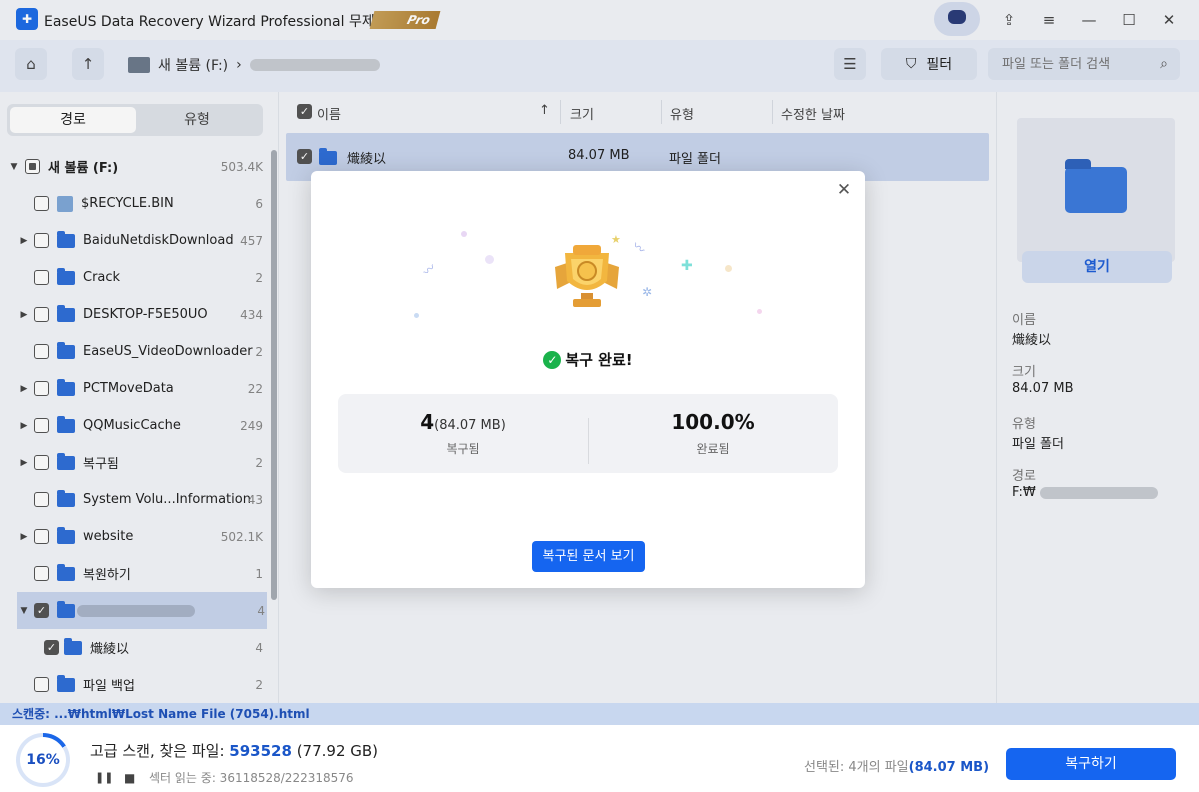 The height and width of the screenshot is (792, 1199). Describe the element at coordinates (260, 751) in the screenshot. I see `scan-found-count: 593528` at that location.